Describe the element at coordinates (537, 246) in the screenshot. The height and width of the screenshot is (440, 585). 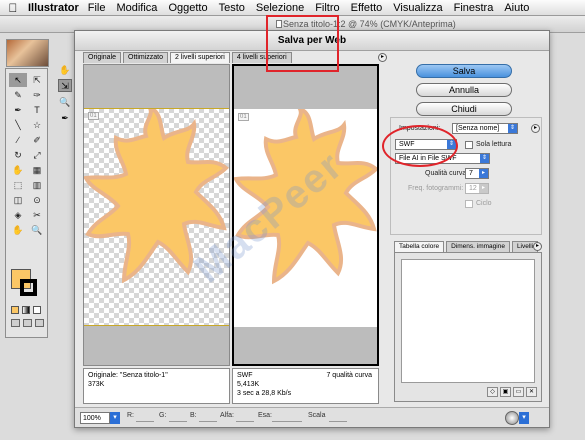
I see `color-panel-menu-icon: ▸` at that location.